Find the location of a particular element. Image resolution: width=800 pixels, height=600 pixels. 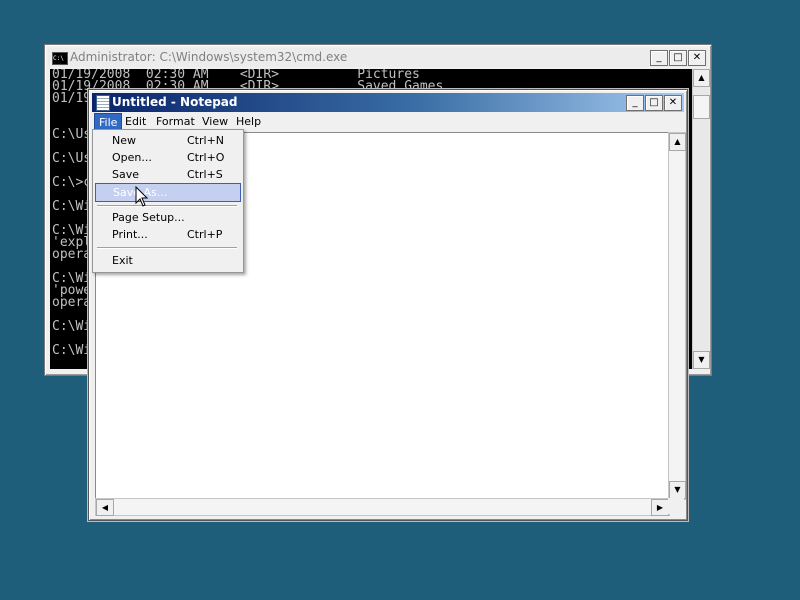

console-line: C:\>c is located at coordinates (72, 182).